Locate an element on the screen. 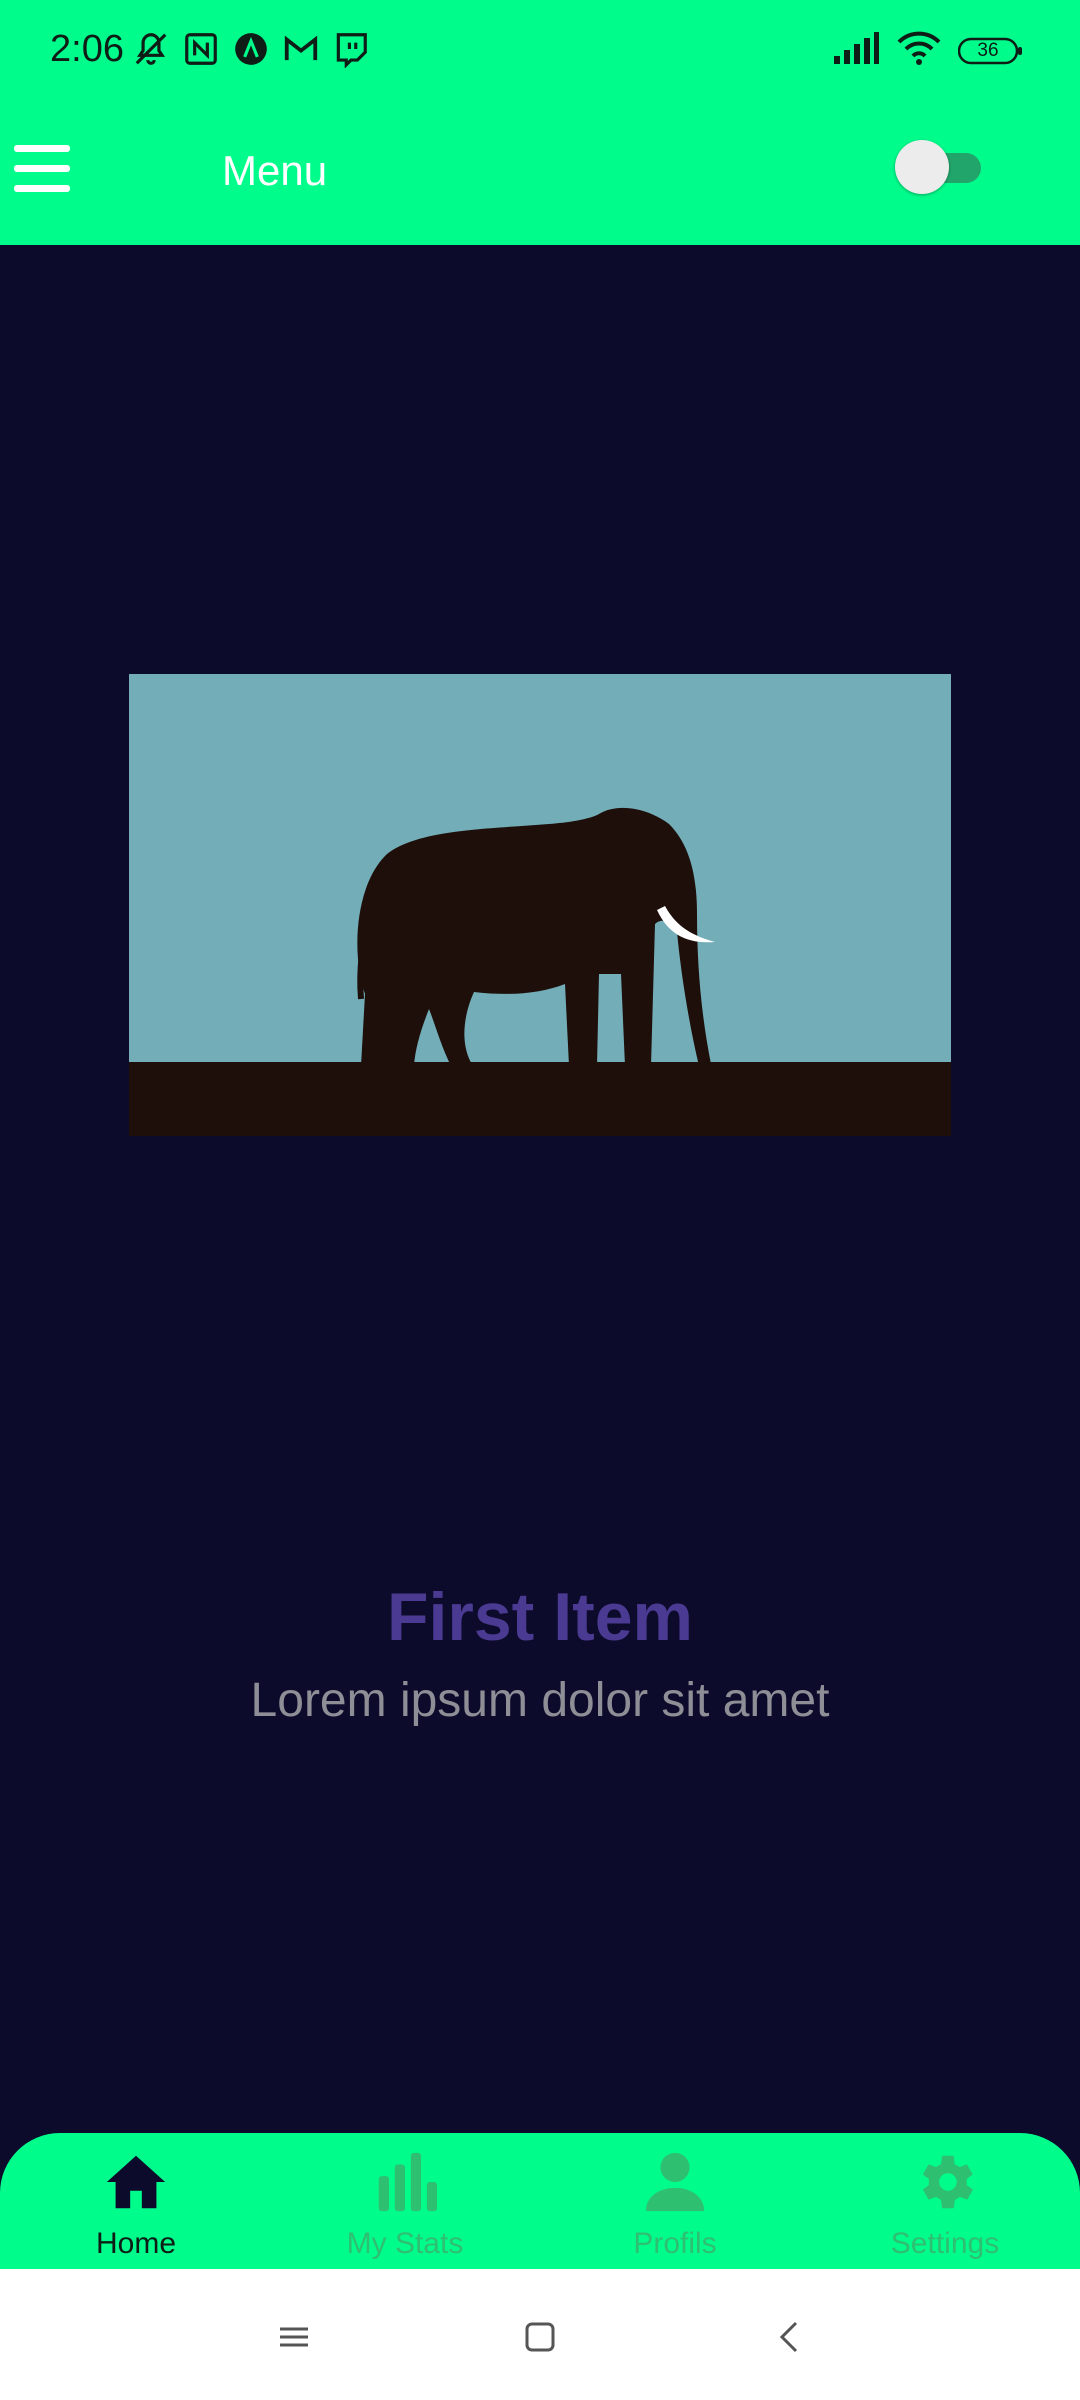 Image resolution: width=1080 pixels, height=2400 pixels. gear-icon is located at coordinates (947, 2182).